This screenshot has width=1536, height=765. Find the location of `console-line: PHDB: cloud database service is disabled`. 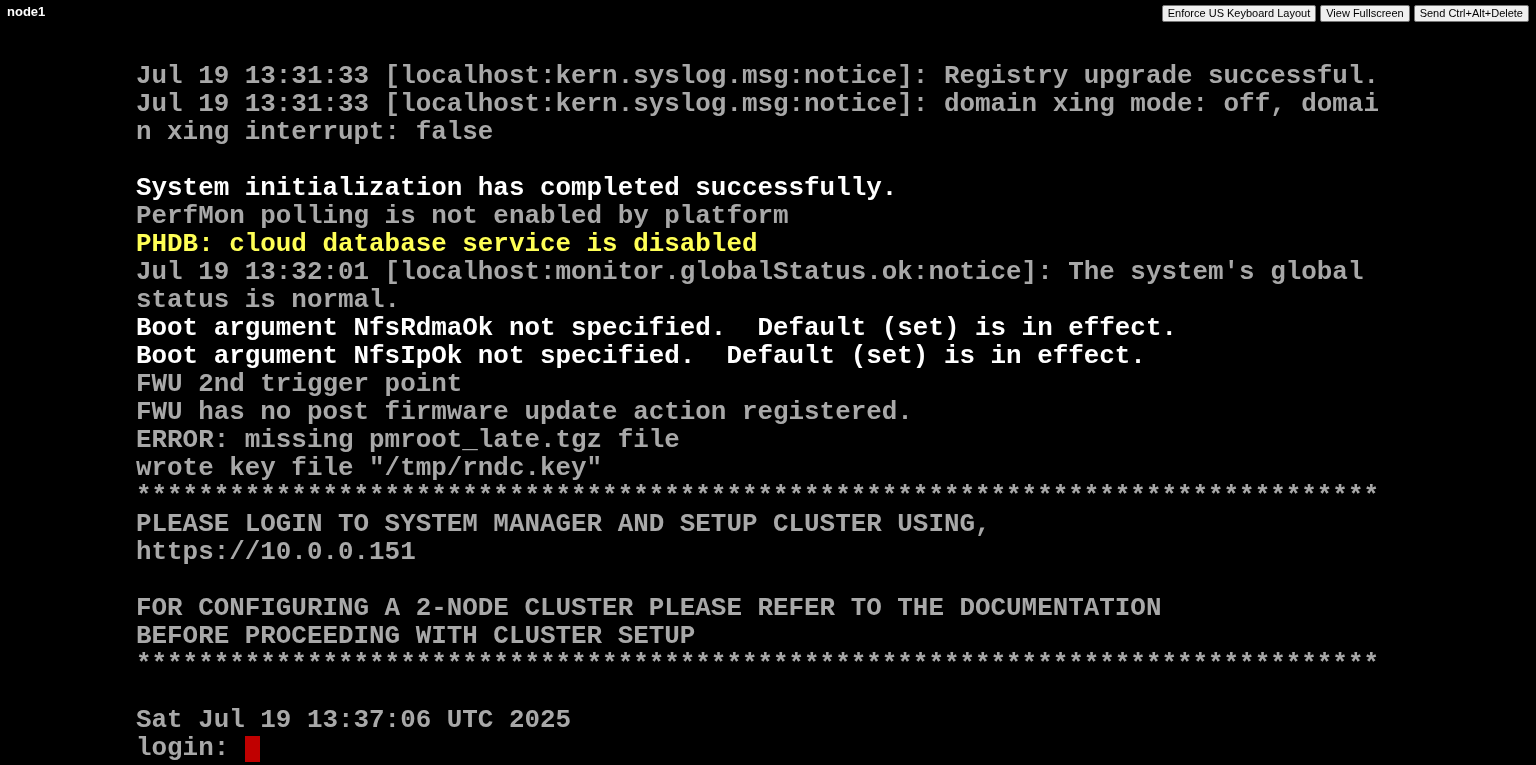

console-line: PHDB: cloud database service is disabled is located at coordinates (447, 244).